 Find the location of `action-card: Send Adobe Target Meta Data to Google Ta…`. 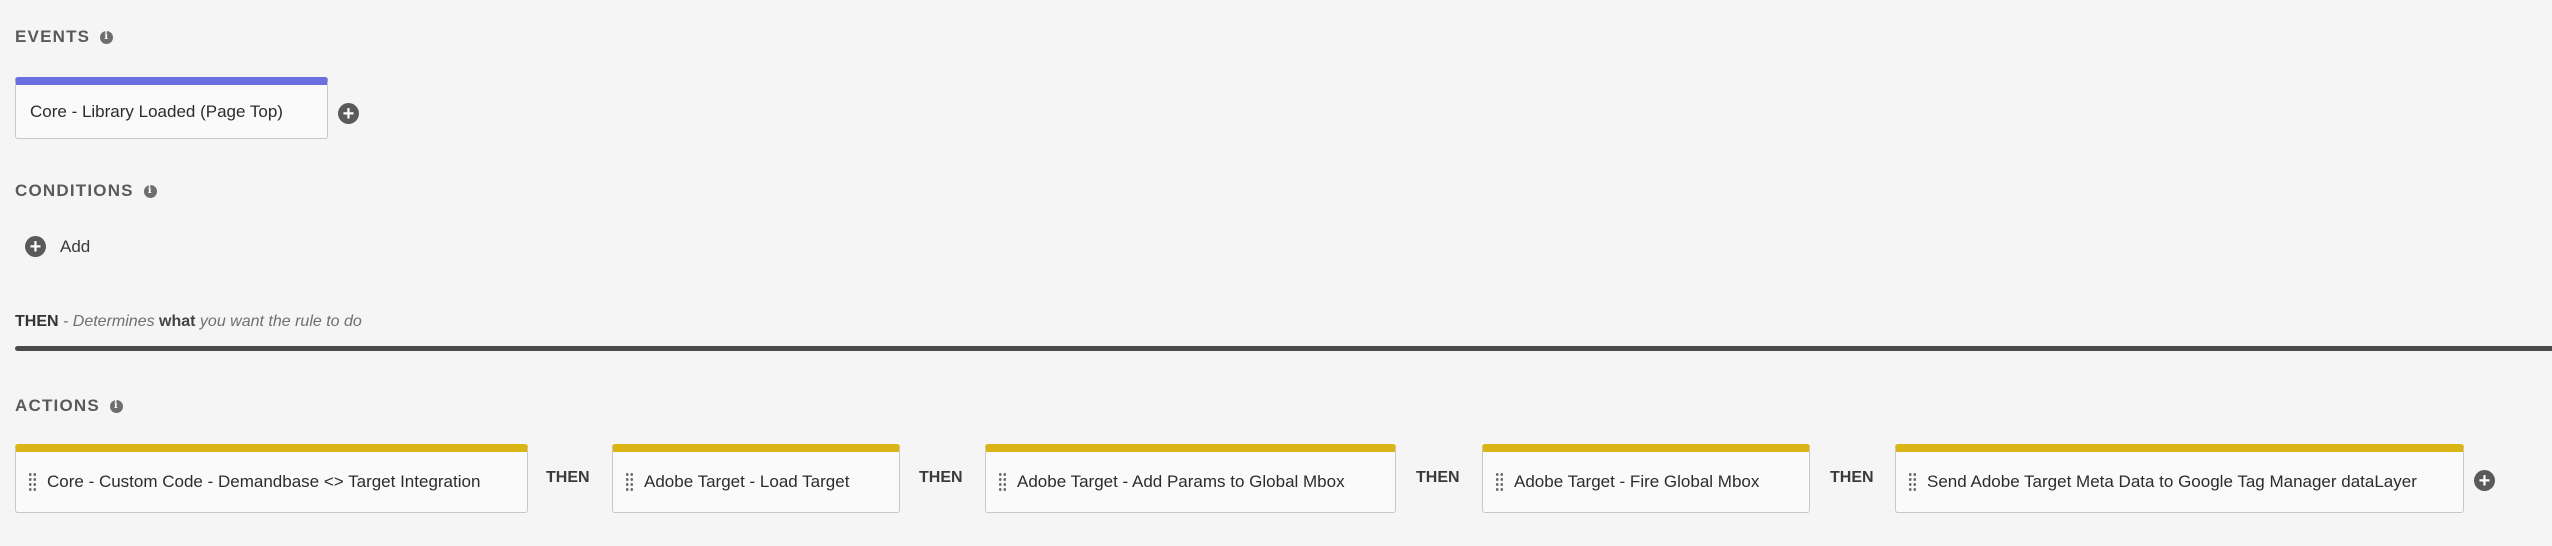

action-card: Send Adobe Target Meta Data to Google Ta… is located at coordinates (2179, 478).